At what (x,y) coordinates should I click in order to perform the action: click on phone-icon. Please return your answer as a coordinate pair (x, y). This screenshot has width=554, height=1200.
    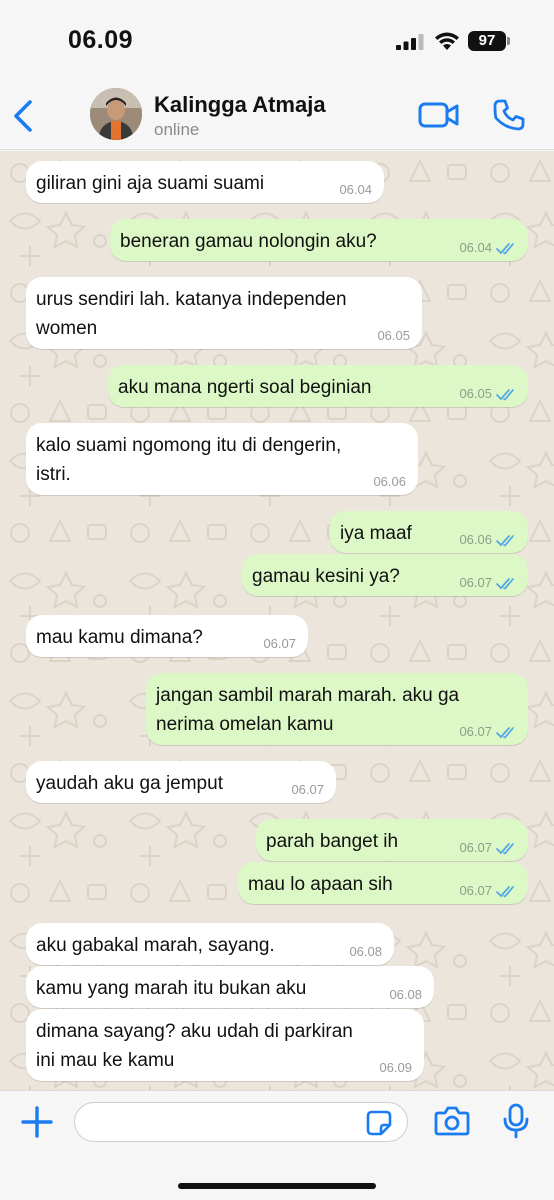
    Looking at the image, I should click on (509, 115).